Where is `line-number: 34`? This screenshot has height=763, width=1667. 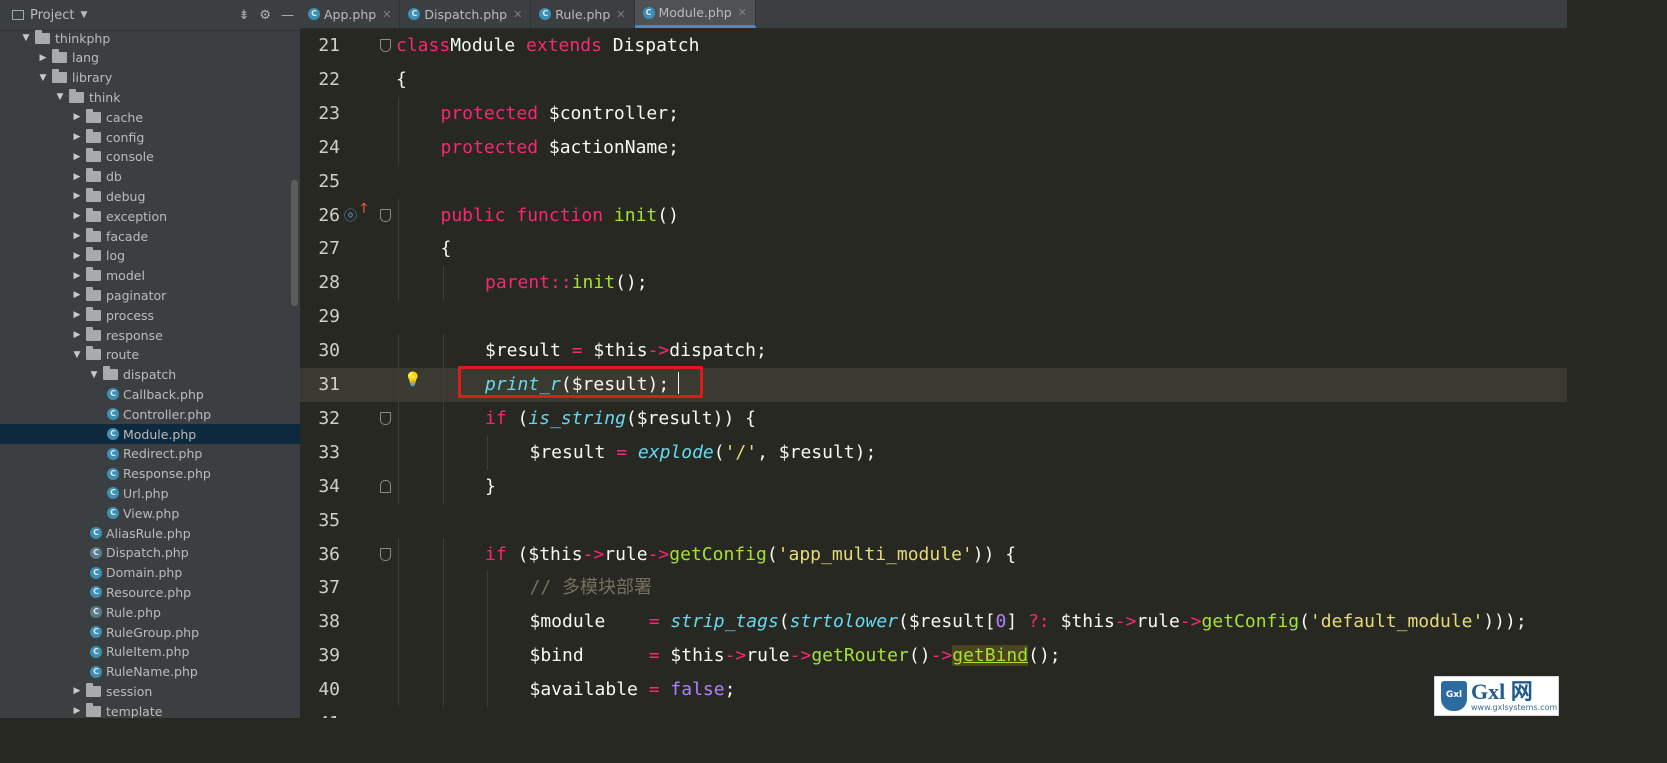 line-number: 34 is located at coordinates (320, 487).